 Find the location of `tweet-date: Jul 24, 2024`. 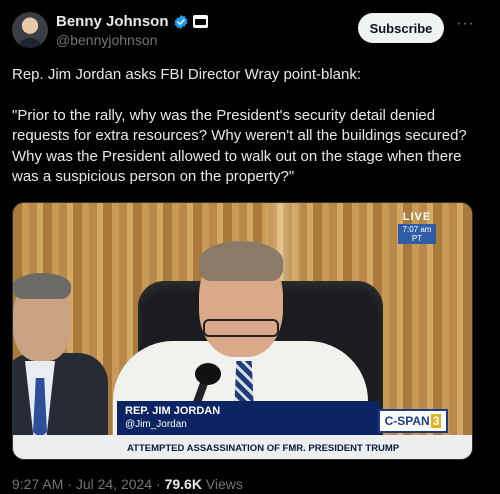

tweet-date: Jul 24, 2024 is located at coordinates (114, 484).